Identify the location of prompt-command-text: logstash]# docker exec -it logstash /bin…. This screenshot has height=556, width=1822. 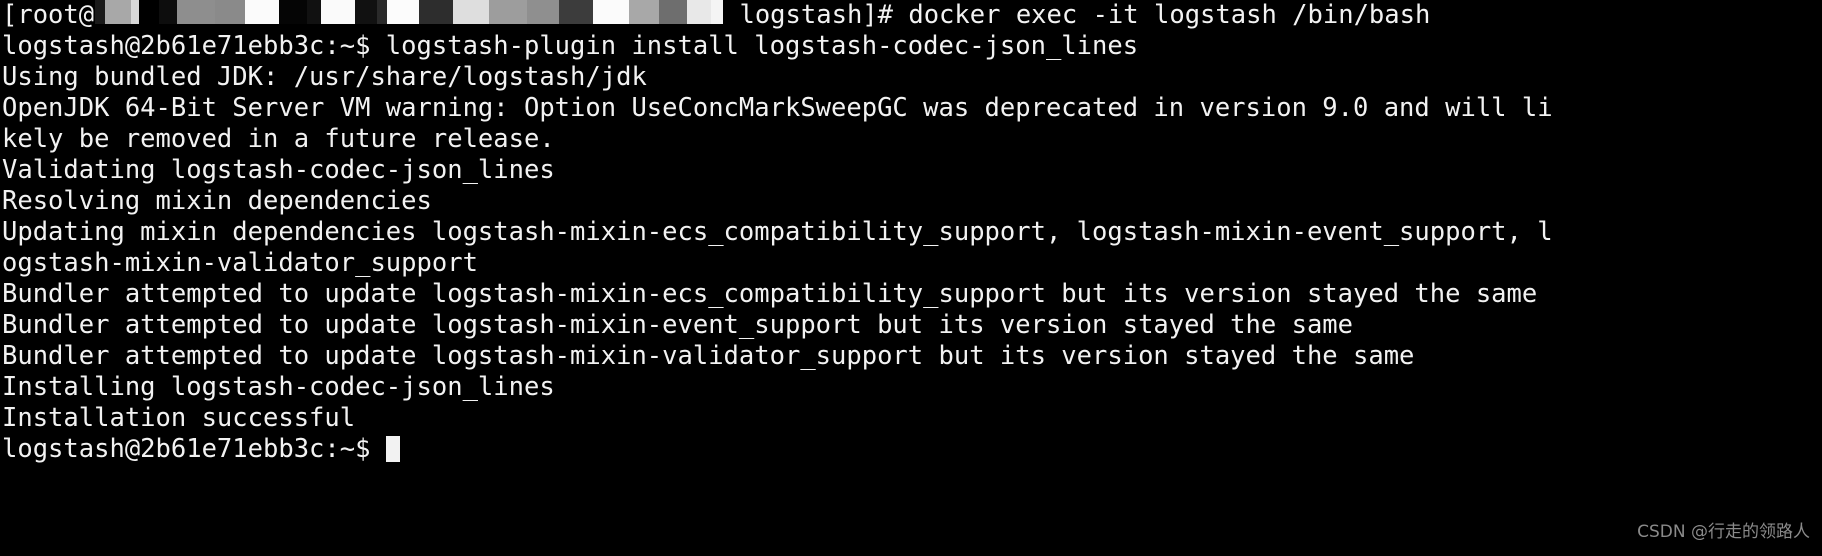
(1077, 15).